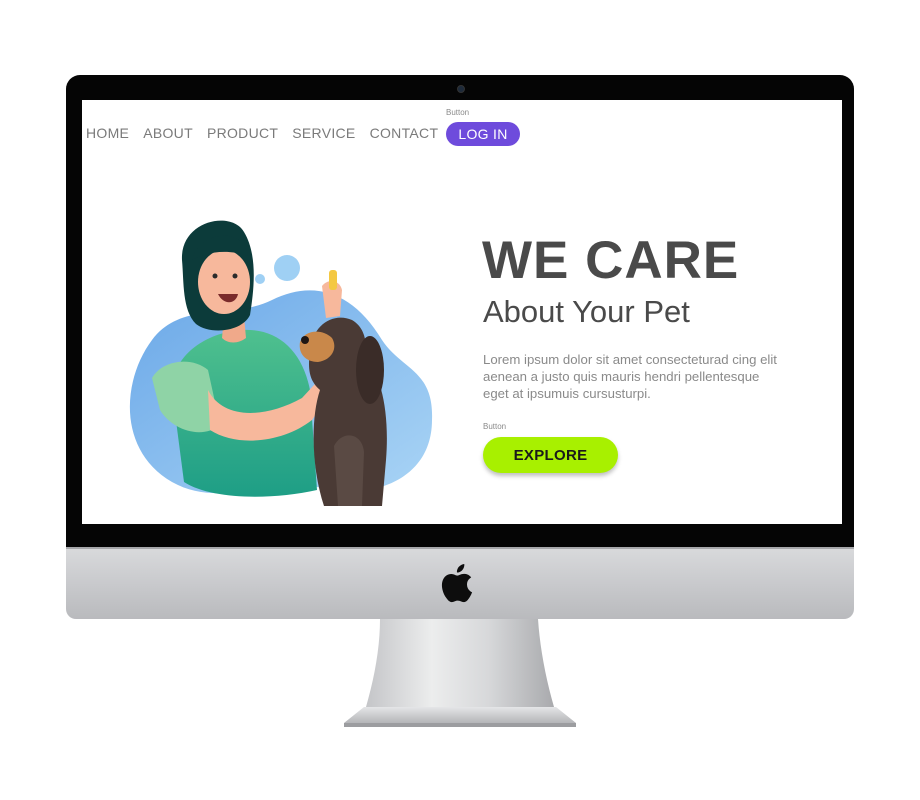 The image size is (920, 800). Describe the element at coordinates (460, 673) in the screenshot. I see `monitor-stand` at that location.